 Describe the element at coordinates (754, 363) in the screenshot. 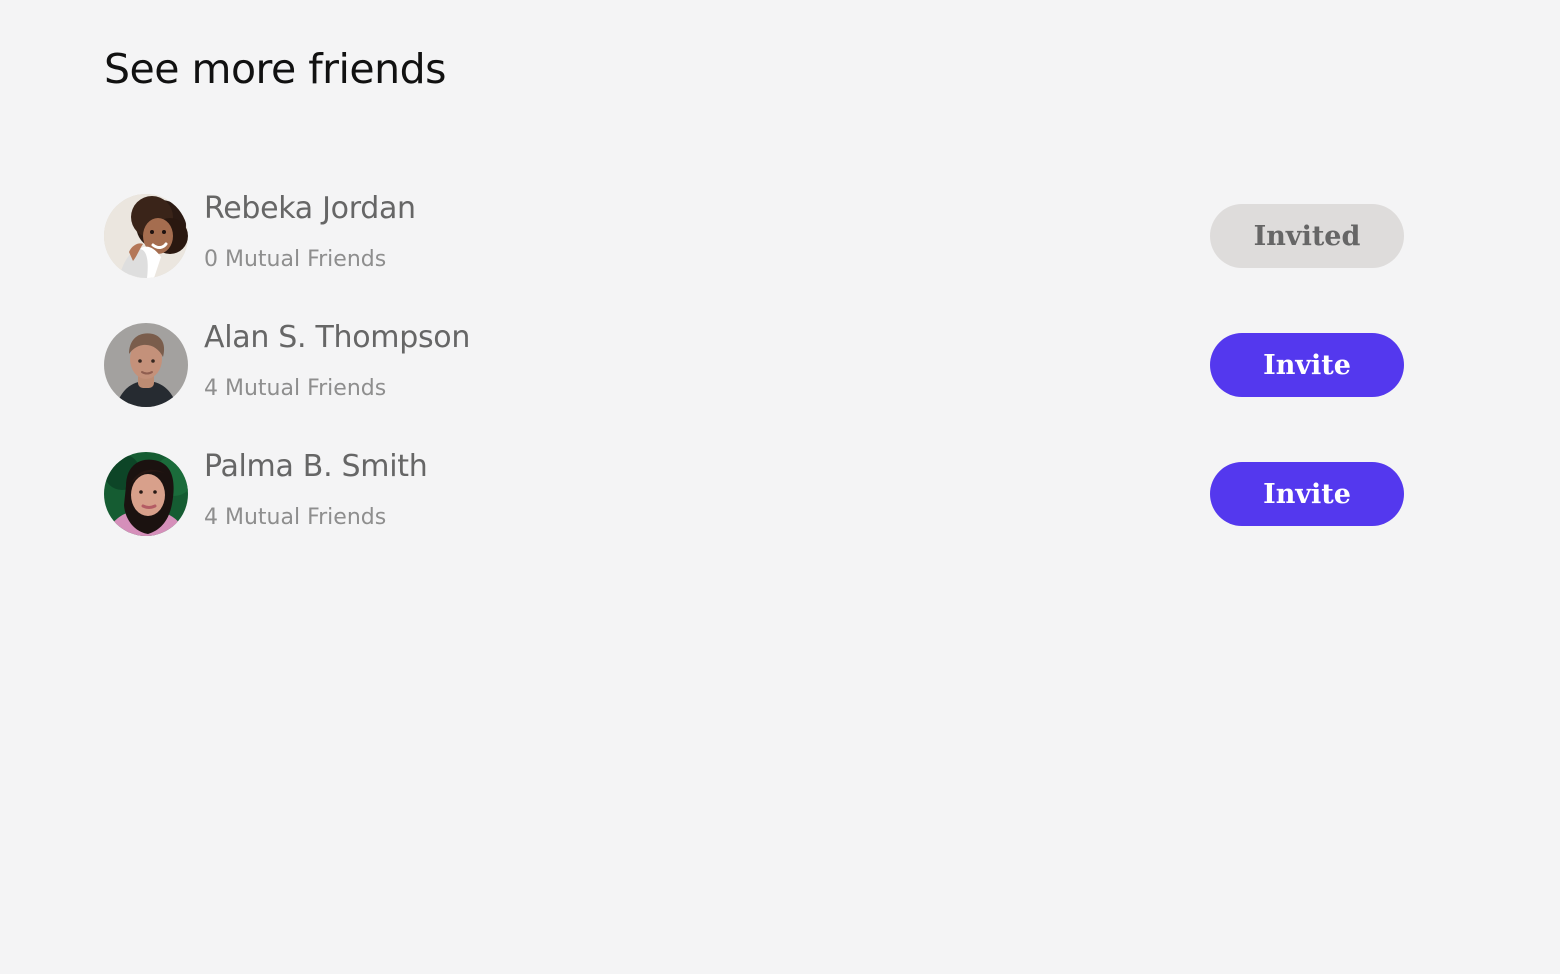

I see `friend-suggestion-row: Alan S. Thompson 4 Mutual Friends Invite` at that location.